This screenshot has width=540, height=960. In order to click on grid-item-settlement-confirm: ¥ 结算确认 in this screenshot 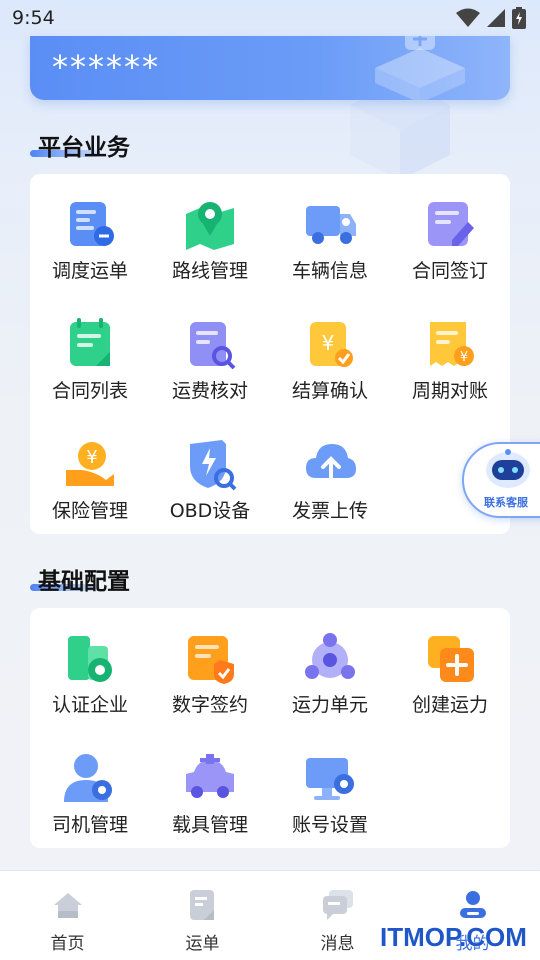, I will do `click(330, 349)`.